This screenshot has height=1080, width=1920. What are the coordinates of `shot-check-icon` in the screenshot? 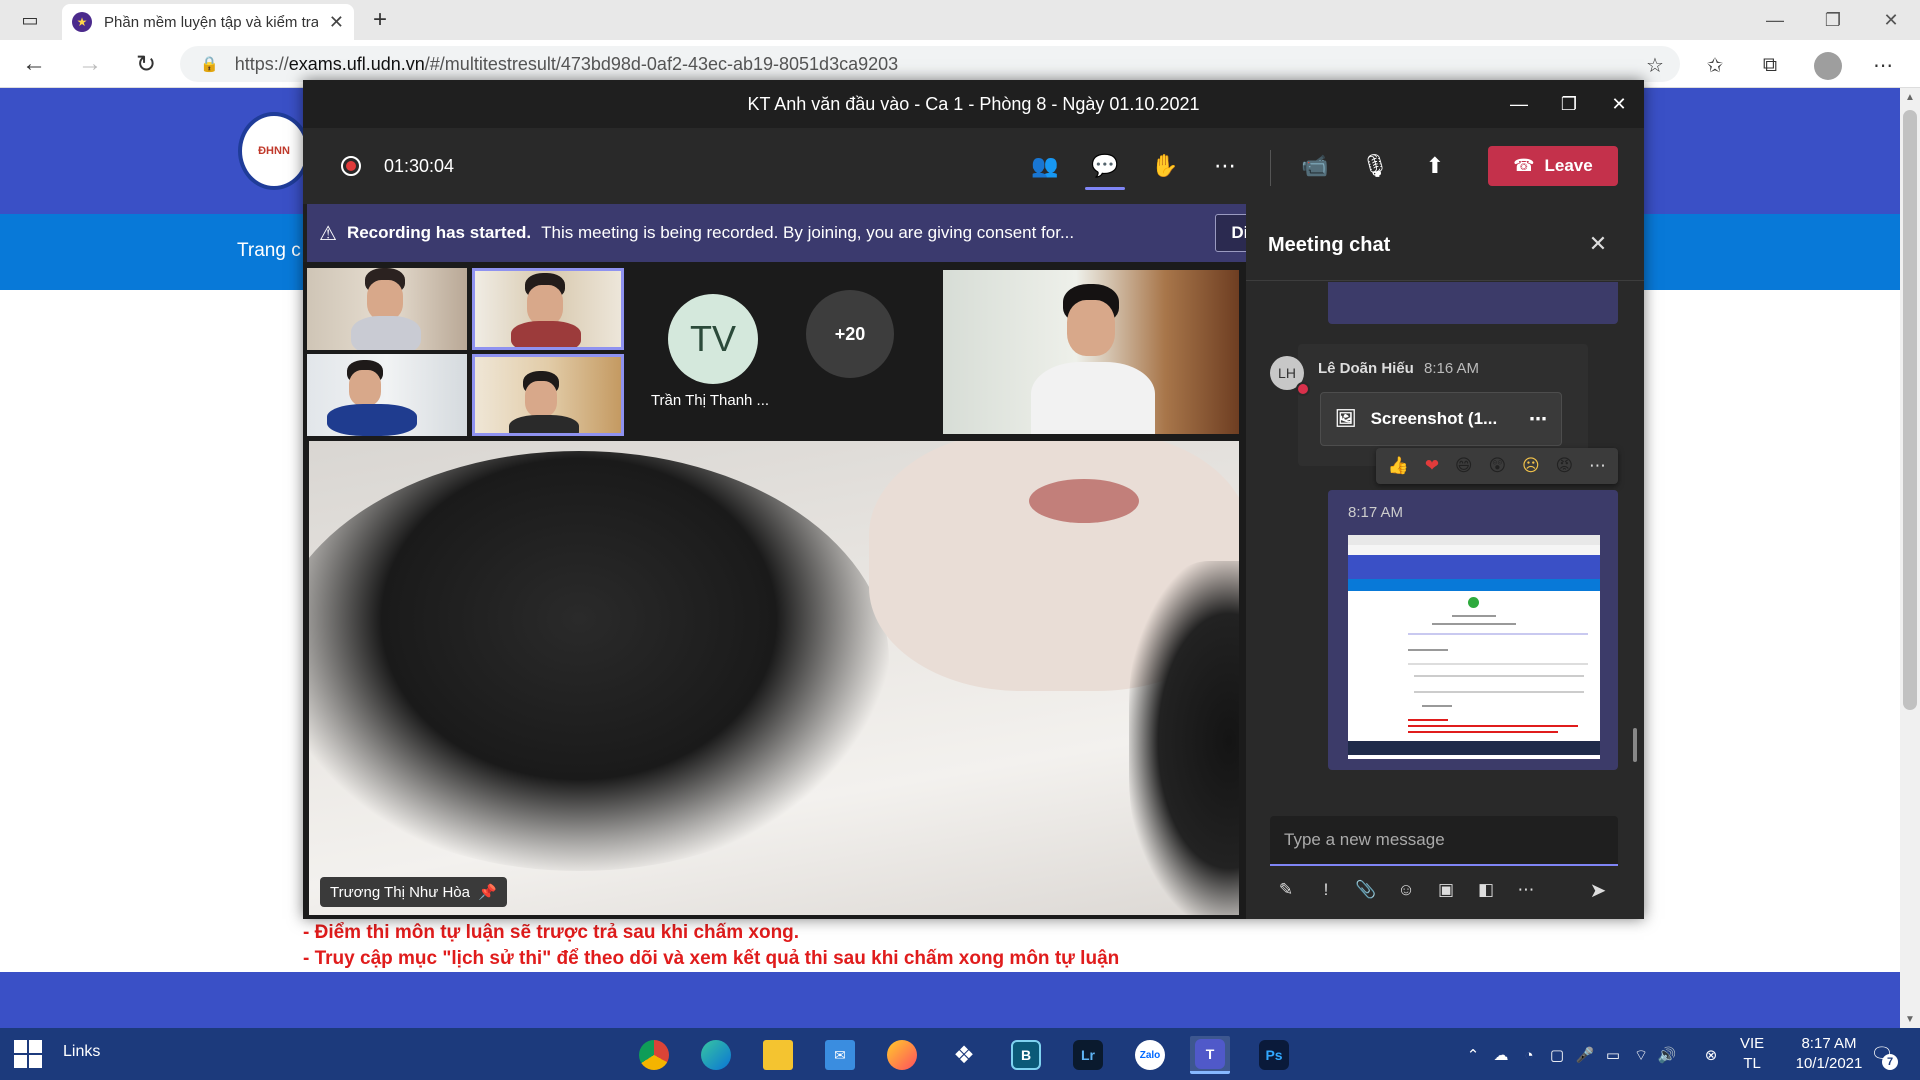 It's located at (1473, 602).